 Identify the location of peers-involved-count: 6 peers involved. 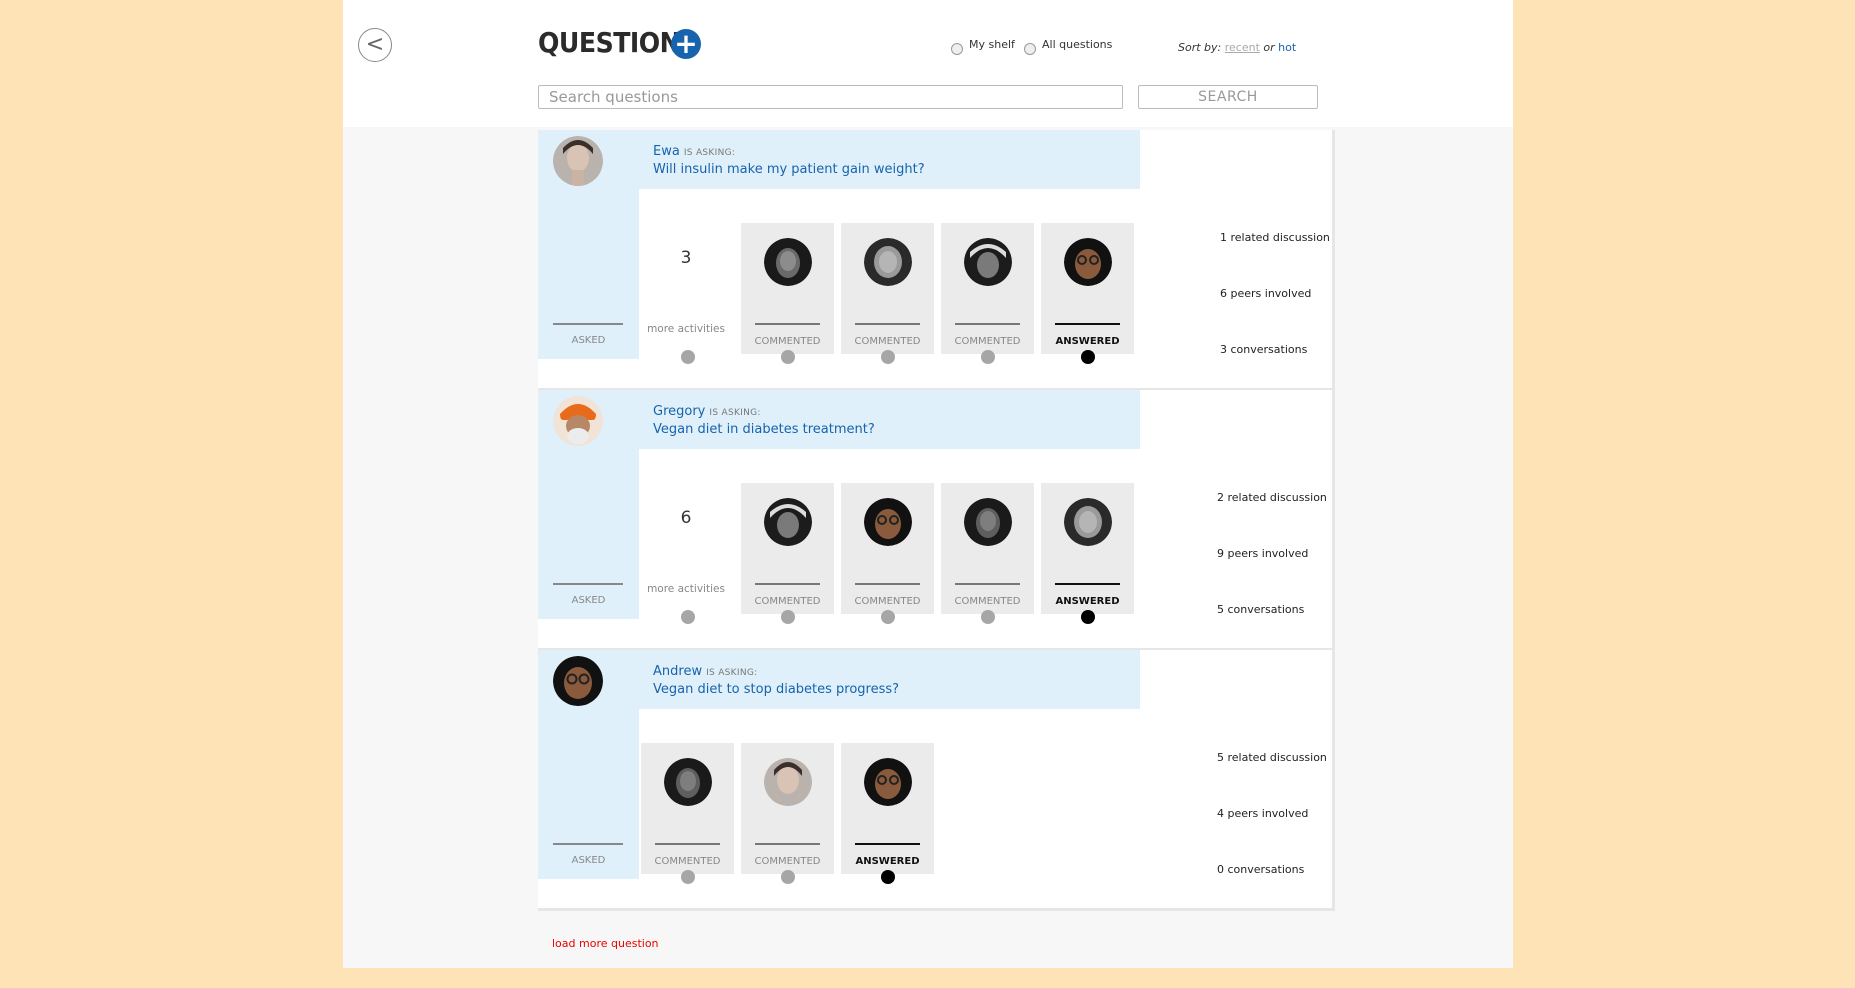
(1265, 293).